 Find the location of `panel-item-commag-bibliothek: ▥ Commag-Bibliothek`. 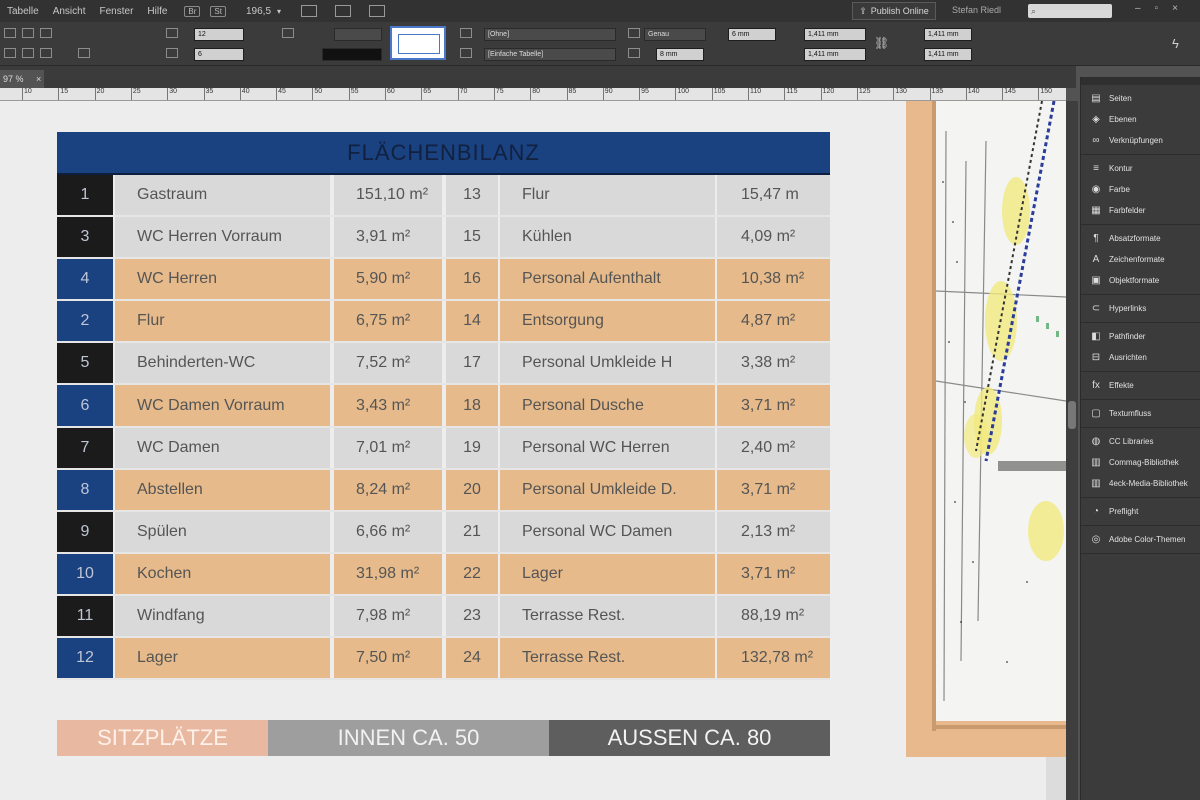

panel-item-commag-bibliothek: ▥ Commag-Bibliothek is located at coordinates (1140, 462).